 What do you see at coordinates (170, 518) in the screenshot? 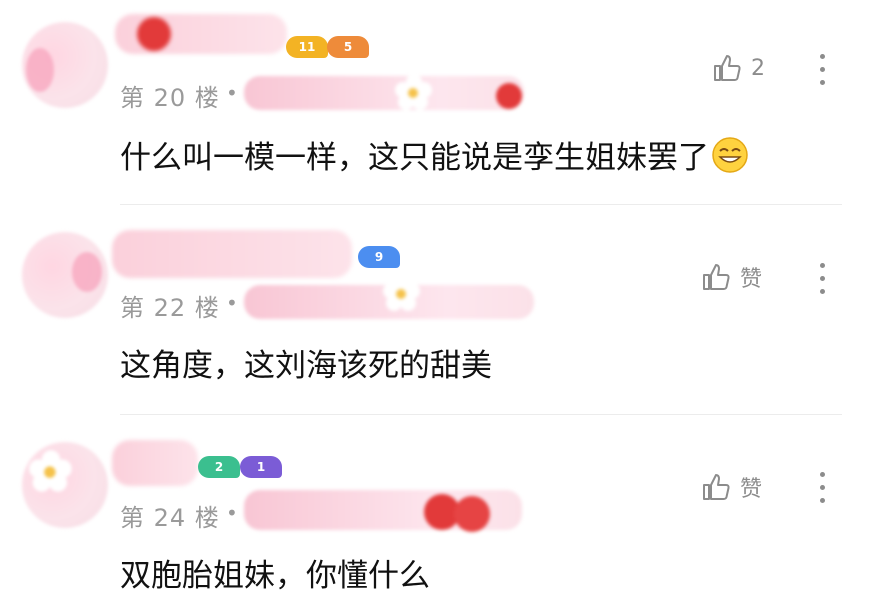
I see `floor-label: 第 24 楼` at bounding box center [170, 518].